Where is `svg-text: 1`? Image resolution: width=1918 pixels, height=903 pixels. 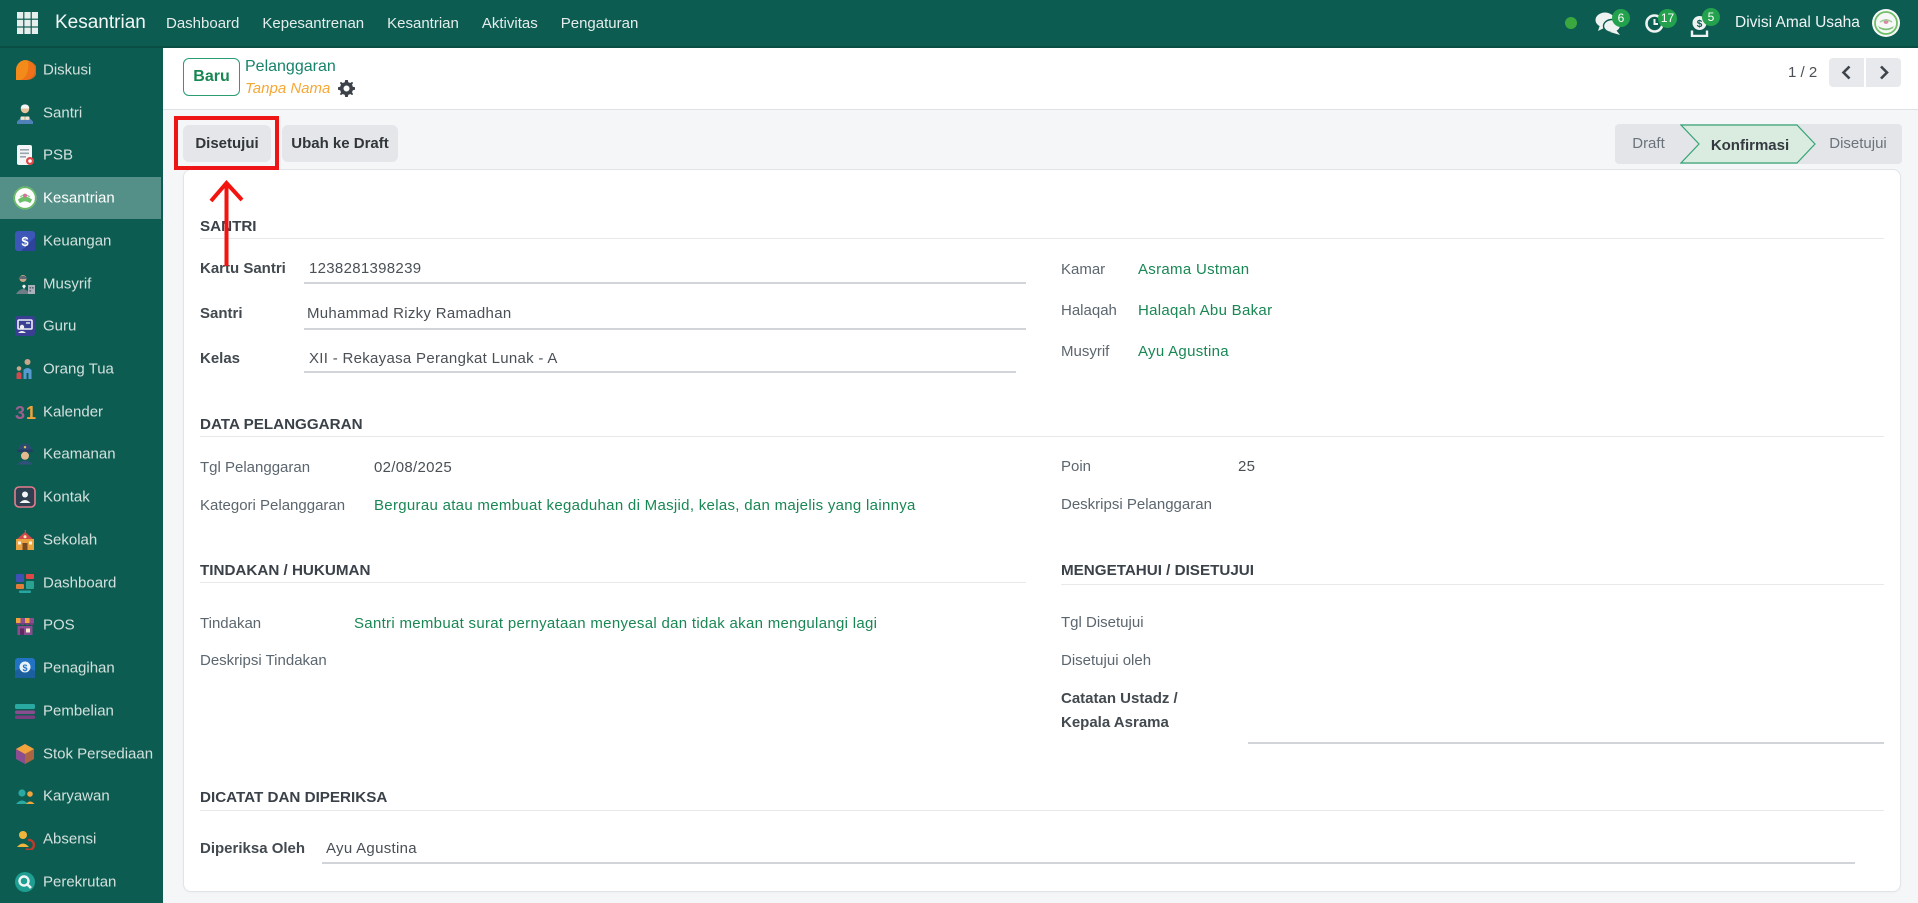
svg-text: 1 is located at coordinates (31, 413).